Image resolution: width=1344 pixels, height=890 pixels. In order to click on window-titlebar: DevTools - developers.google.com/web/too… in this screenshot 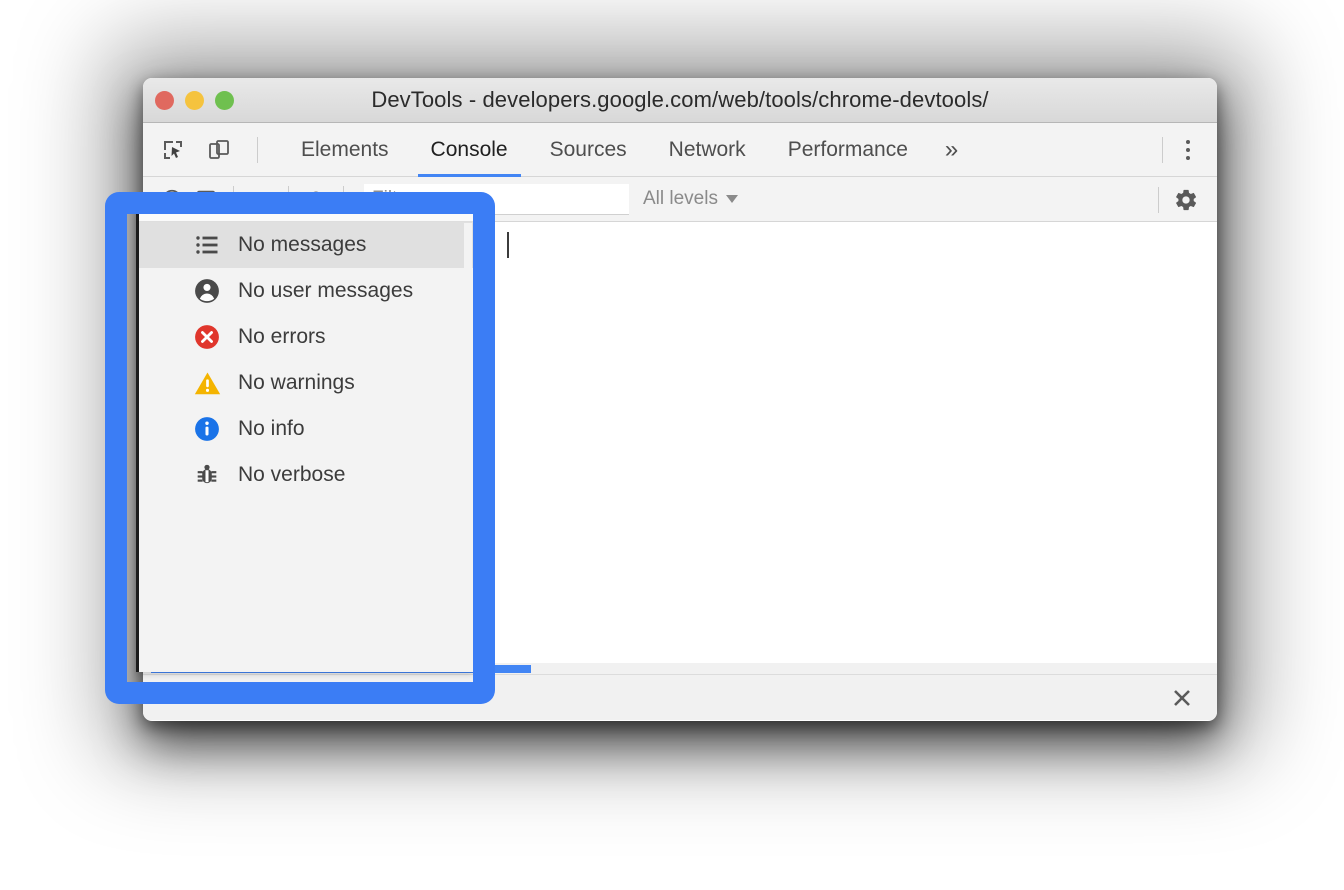, I will do `click(680, 100)`.